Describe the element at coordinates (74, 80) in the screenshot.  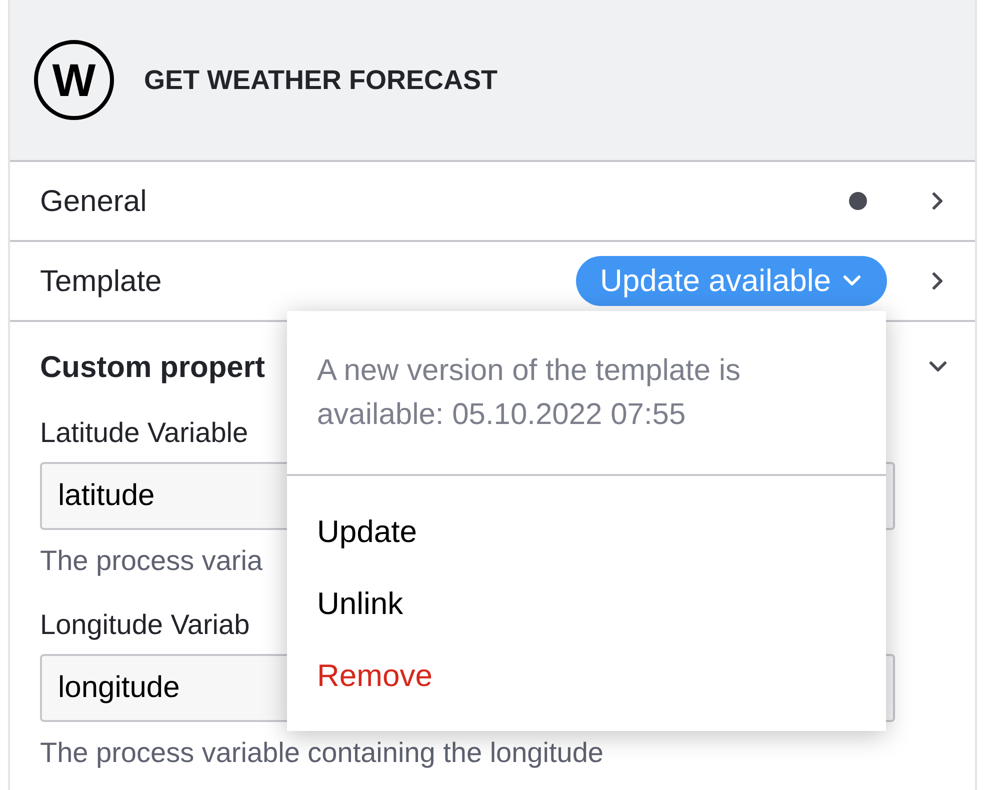
I see `logo-icon: W` at that location.